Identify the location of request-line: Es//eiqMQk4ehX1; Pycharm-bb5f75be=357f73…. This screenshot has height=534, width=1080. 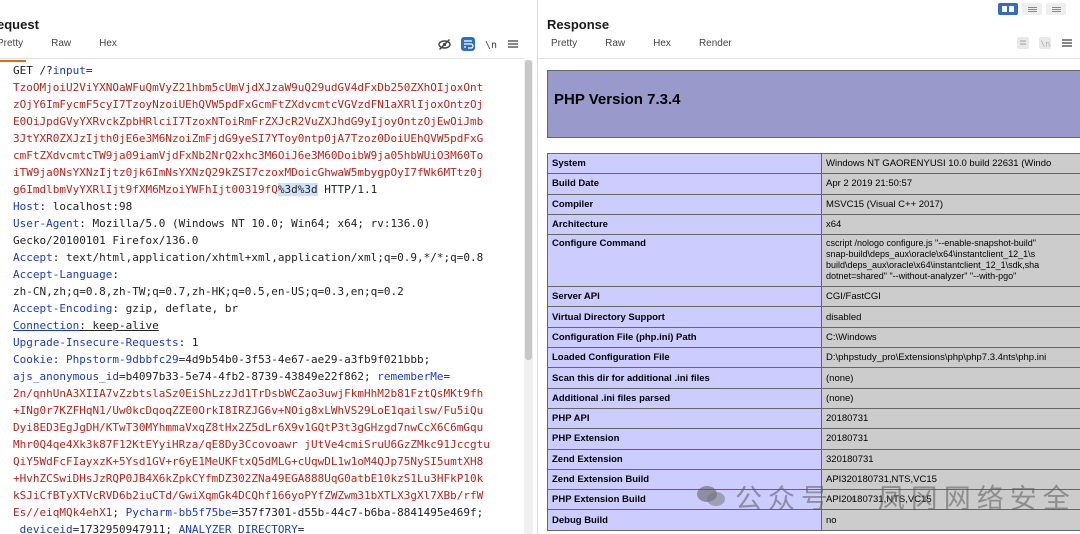
(268, 512).